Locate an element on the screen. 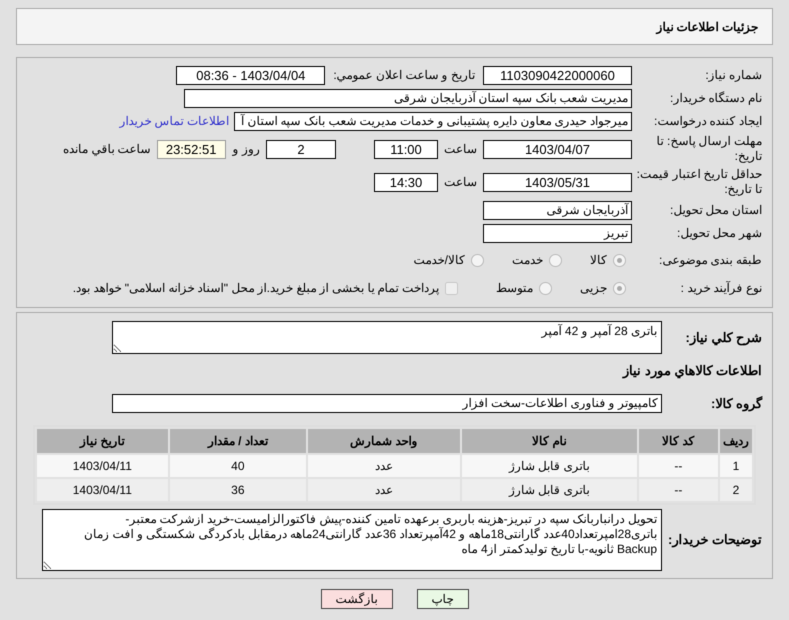 This screenshot has height=620, width=789. field-label: حداقل تاریخ اعتبار قیمت: تا تاریخ: is located at coordinates (699, 182).